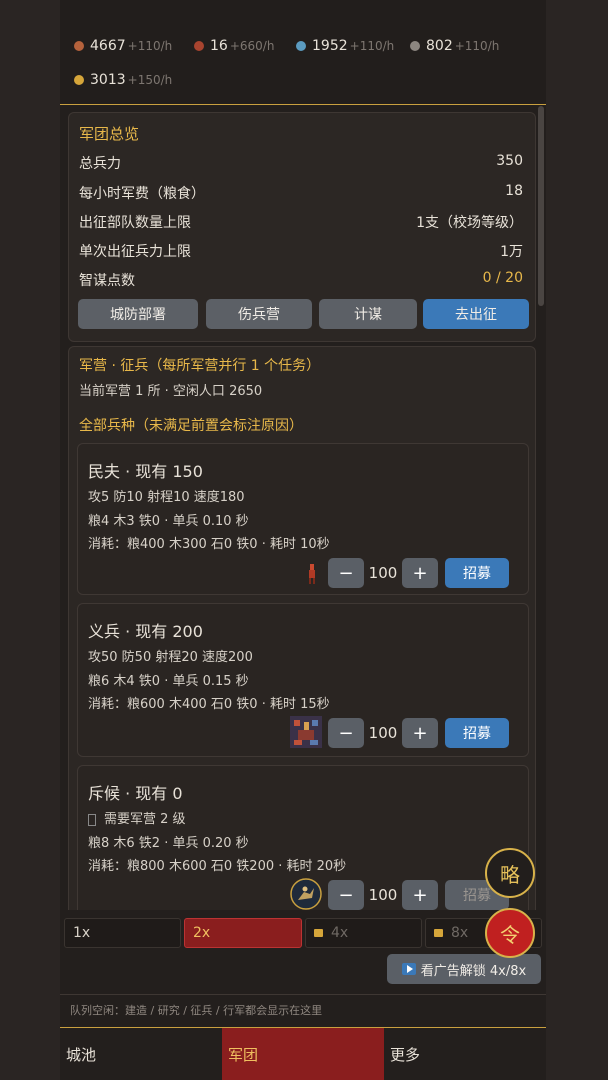 This screenshot has width=608, height=1080. Describe the element at coordinates (541, 206) in the screenshot. I see `scrollbar` at that location.